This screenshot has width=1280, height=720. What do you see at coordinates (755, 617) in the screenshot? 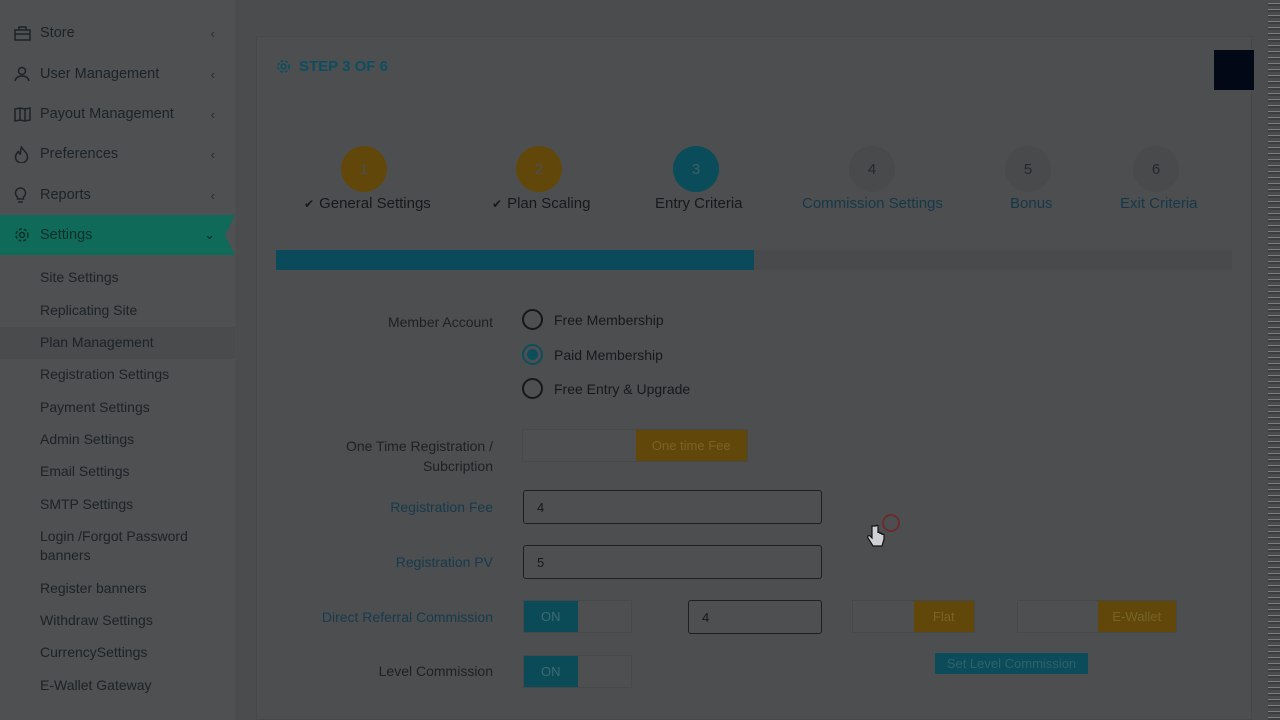
I see `direct-referral-input: 4` at bounding box center [755, 617].